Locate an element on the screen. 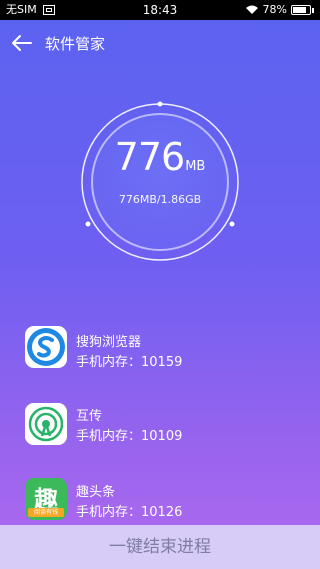 Image resolution: width=320 pixels, height=569 pixels. page-title: 软件管家 is located at coordinates (75, 44).